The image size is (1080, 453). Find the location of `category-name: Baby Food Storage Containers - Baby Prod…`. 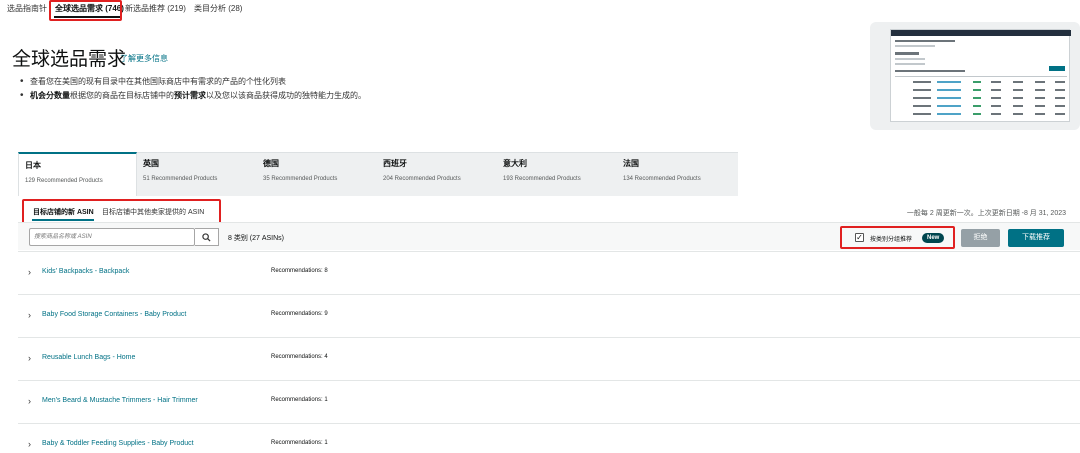

category-name: Baby Food Storage Containers - Baby Prod… is located at coordinates (114, 314).